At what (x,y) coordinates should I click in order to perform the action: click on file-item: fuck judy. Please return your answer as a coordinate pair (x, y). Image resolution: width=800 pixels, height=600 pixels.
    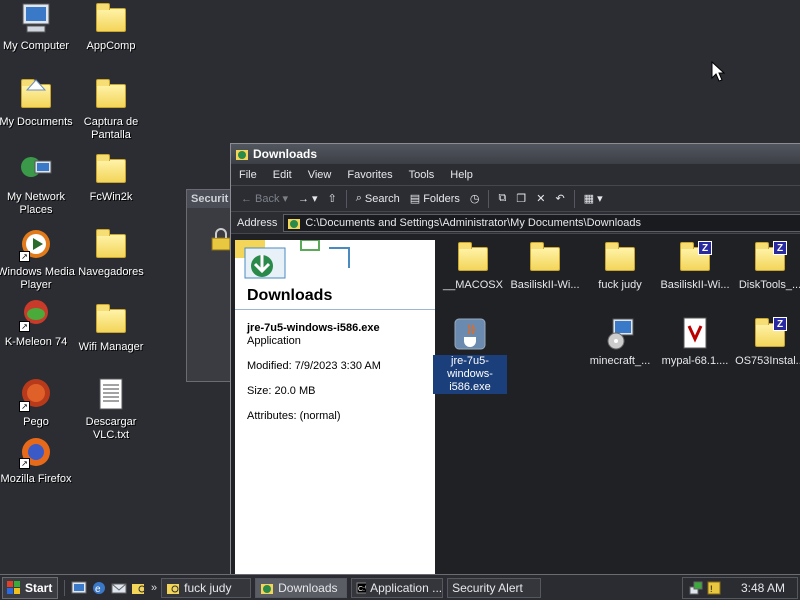
    Looking at the image, I should click on (620, 266).